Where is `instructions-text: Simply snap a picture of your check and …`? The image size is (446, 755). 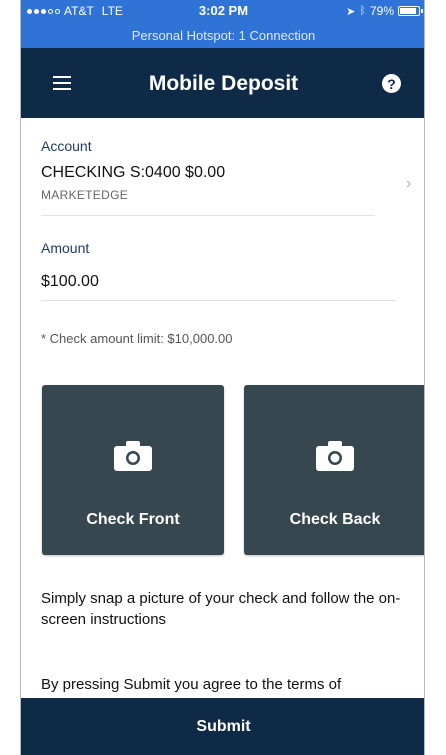
instructions-text: Simply snap a picture of your check and … is located at coordinates (221, 609).